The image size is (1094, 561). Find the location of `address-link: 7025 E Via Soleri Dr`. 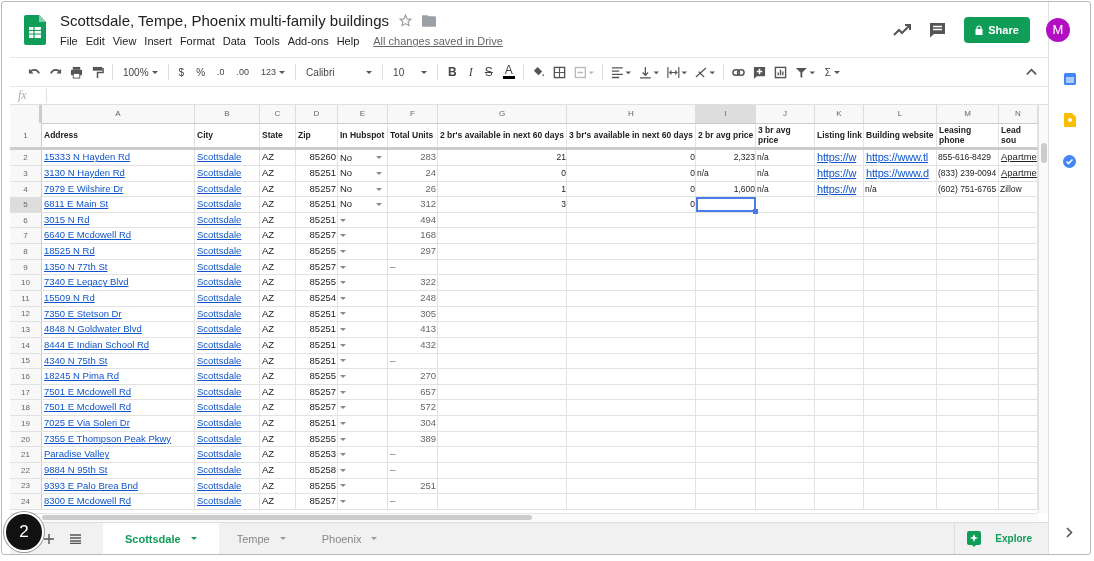

address-link: 7025 E Via Soleri Dr is located at coordinates (87, 423).